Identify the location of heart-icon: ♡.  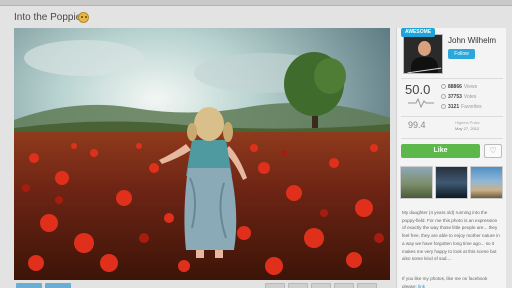
(493, 150).